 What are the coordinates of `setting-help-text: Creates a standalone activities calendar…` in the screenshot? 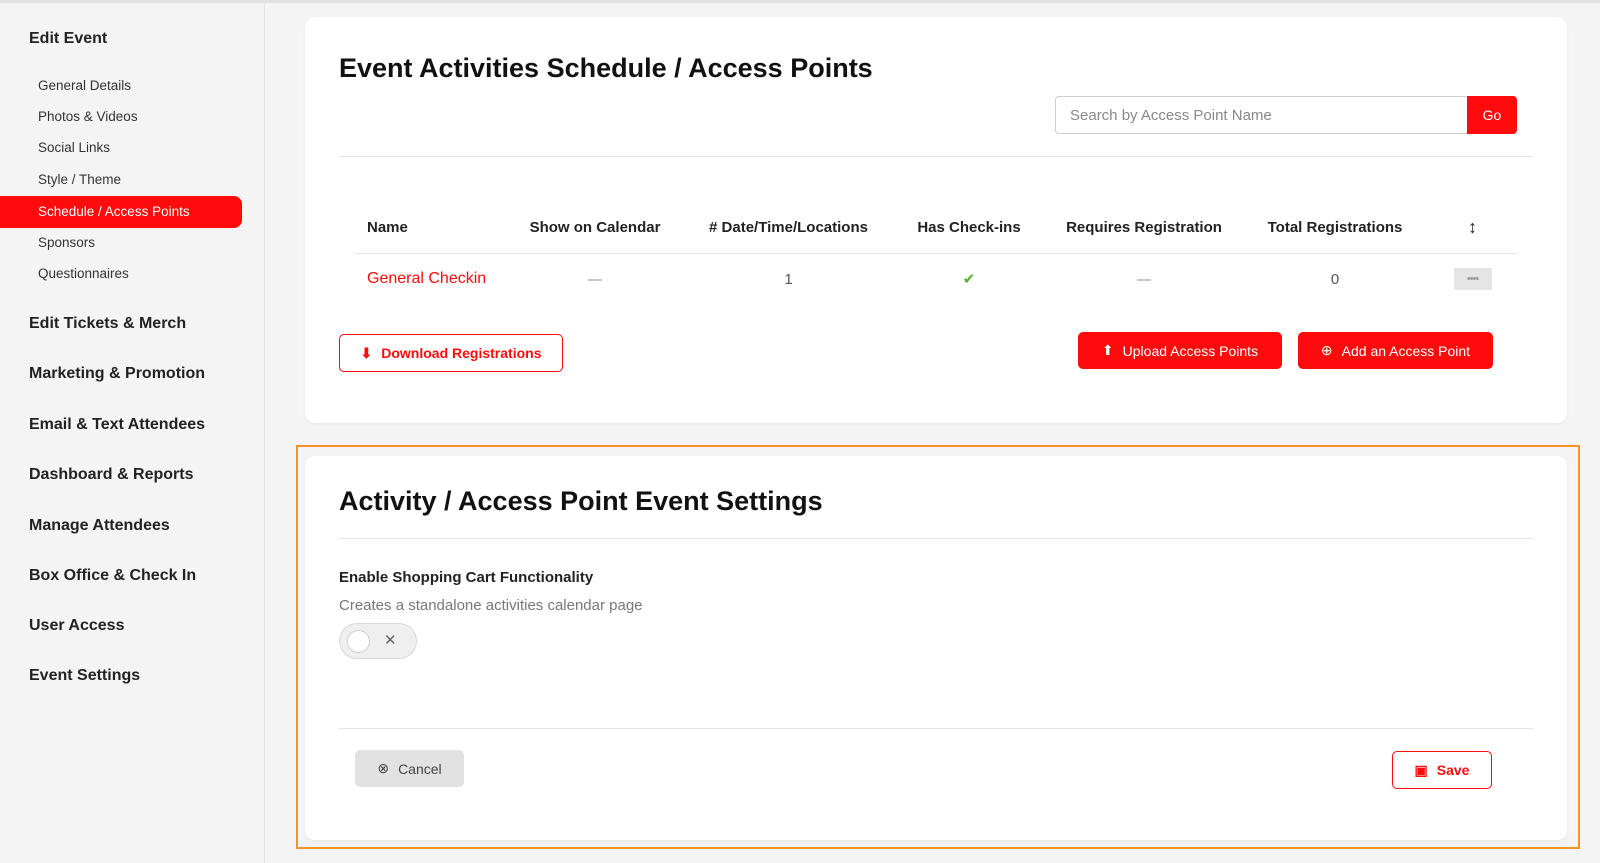 It's located at (491, 605).